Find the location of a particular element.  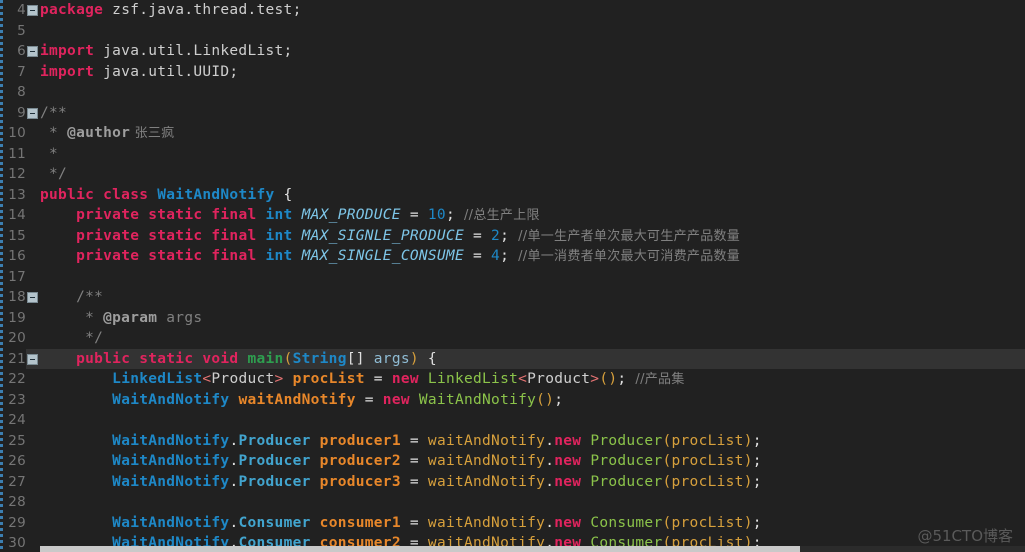

code-token: consumer1 is located at coordinates (360, 522).